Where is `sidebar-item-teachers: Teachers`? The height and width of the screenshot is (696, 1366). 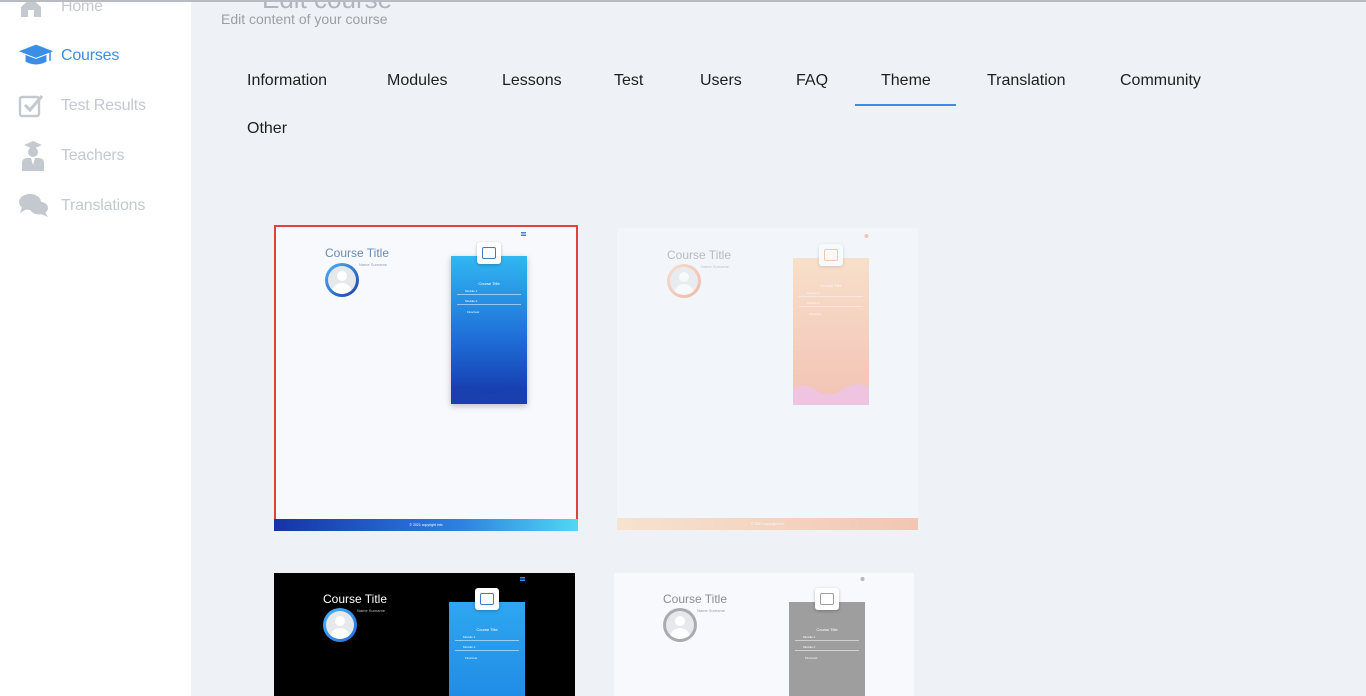 sidebar-item-teachers: Teachers is located at coordinates (71, 156).